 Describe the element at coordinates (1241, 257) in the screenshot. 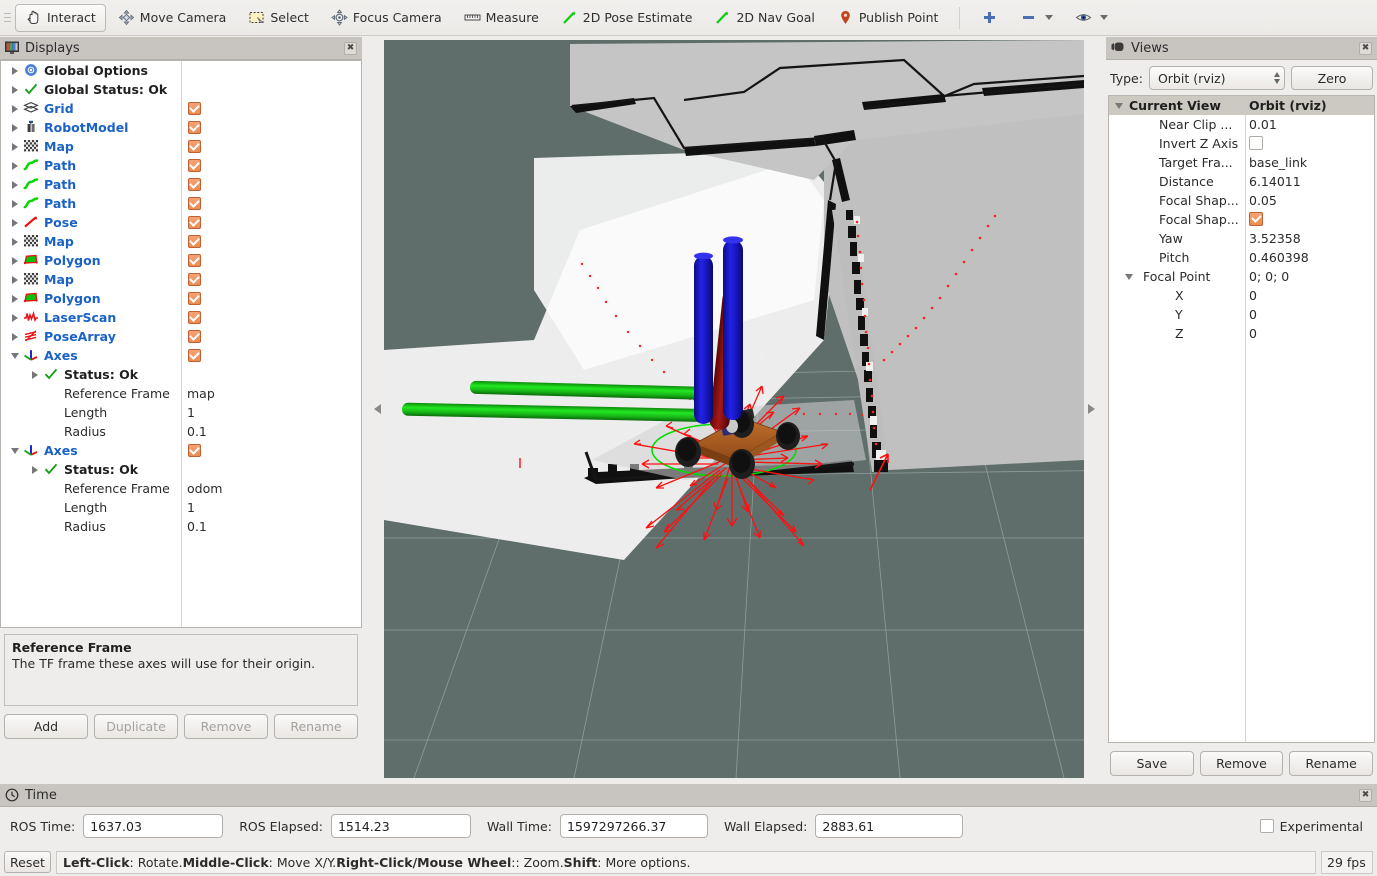

I see `view-property-row: Pitch 0.460398` at that location.